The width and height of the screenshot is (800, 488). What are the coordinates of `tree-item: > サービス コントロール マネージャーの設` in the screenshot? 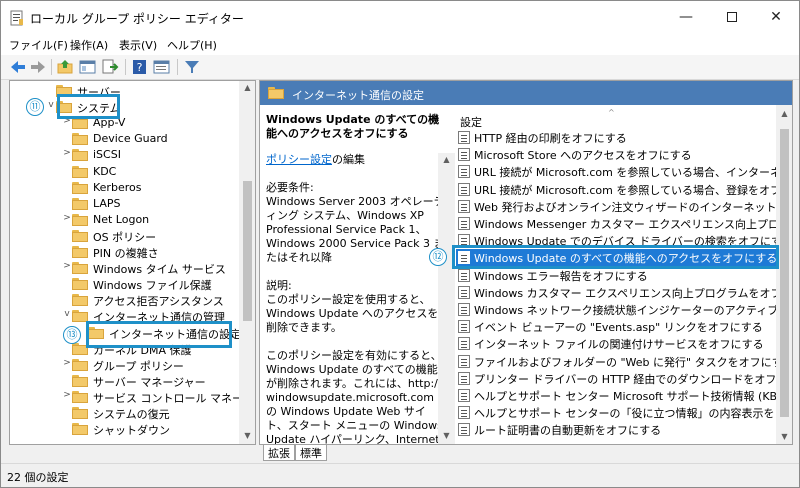 It's located at (132, 397).